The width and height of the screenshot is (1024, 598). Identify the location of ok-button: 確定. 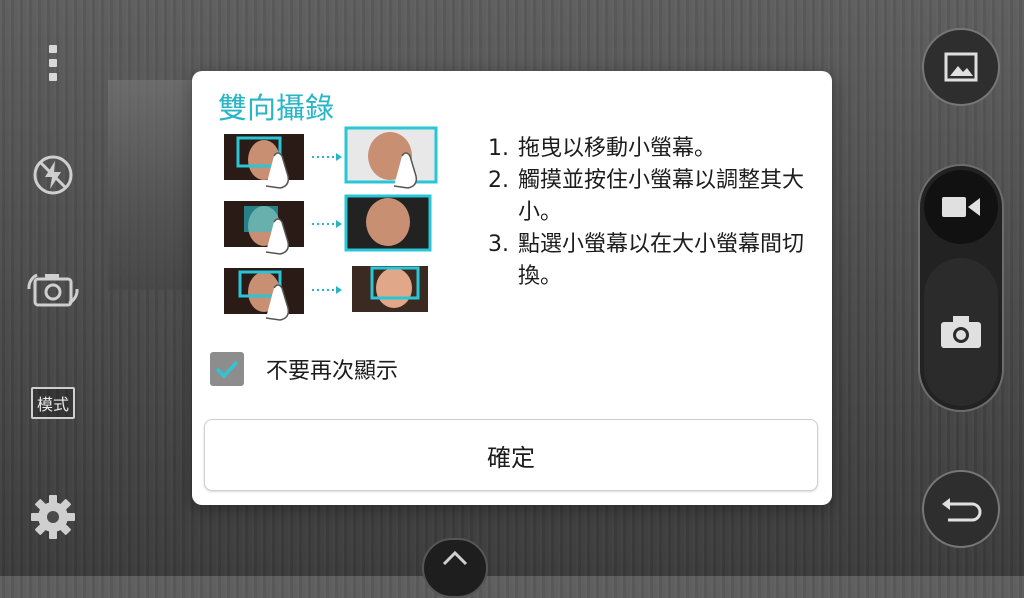
(511, 455).